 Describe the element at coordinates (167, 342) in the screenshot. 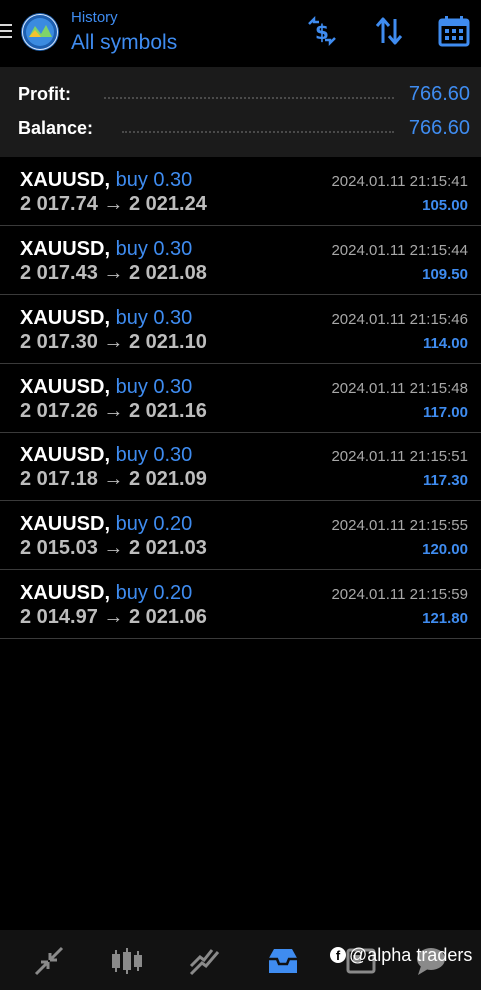

I see `deal-close-price: 2 021.10` at that location.